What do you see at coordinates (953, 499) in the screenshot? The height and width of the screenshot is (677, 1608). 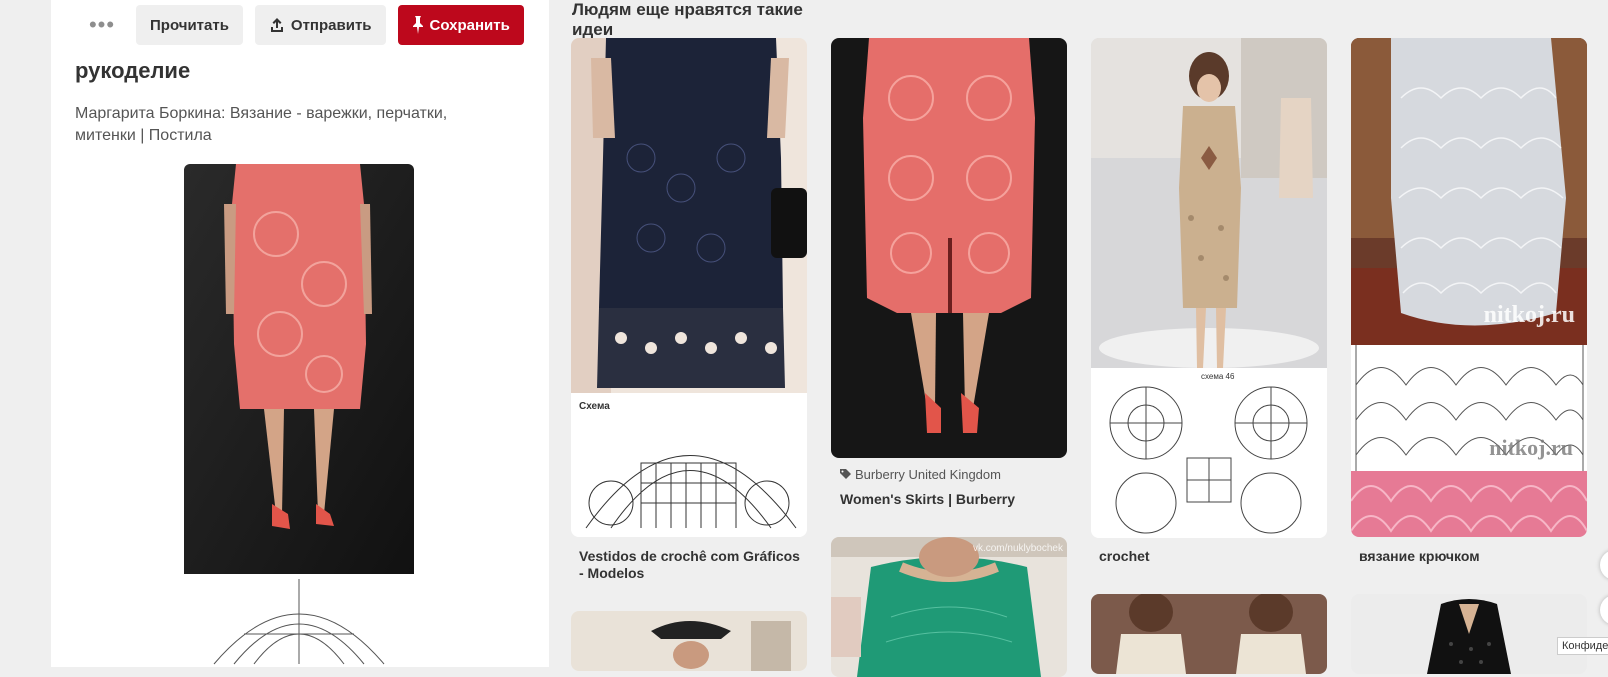 I see `related-pin-title: Women's Skirts | Burberry` at bounding box center [953, 499].